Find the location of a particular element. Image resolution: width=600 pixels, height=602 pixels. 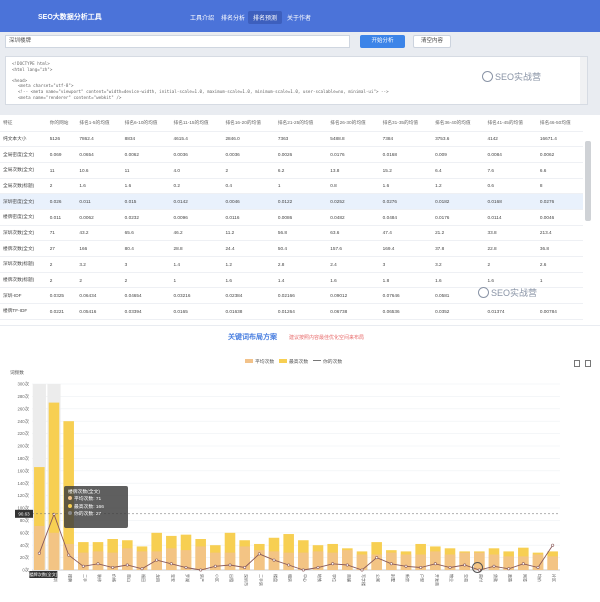

table-cell: 0.0176 is located at coordinates (353, 154).